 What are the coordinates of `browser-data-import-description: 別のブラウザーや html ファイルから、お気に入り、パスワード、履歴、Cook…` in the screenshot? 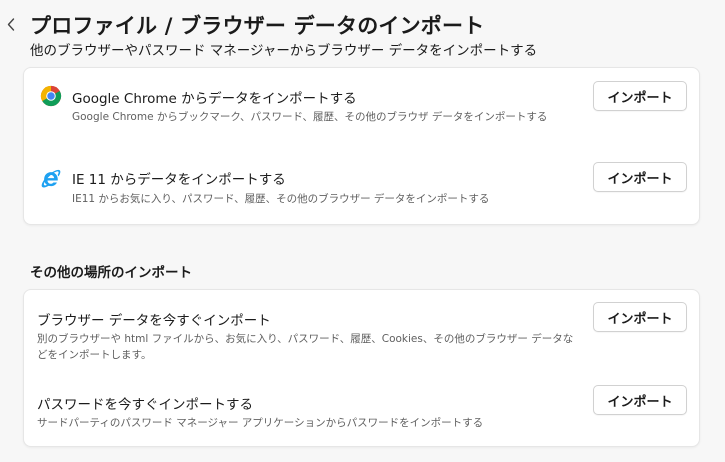 It's located at (305, 347).